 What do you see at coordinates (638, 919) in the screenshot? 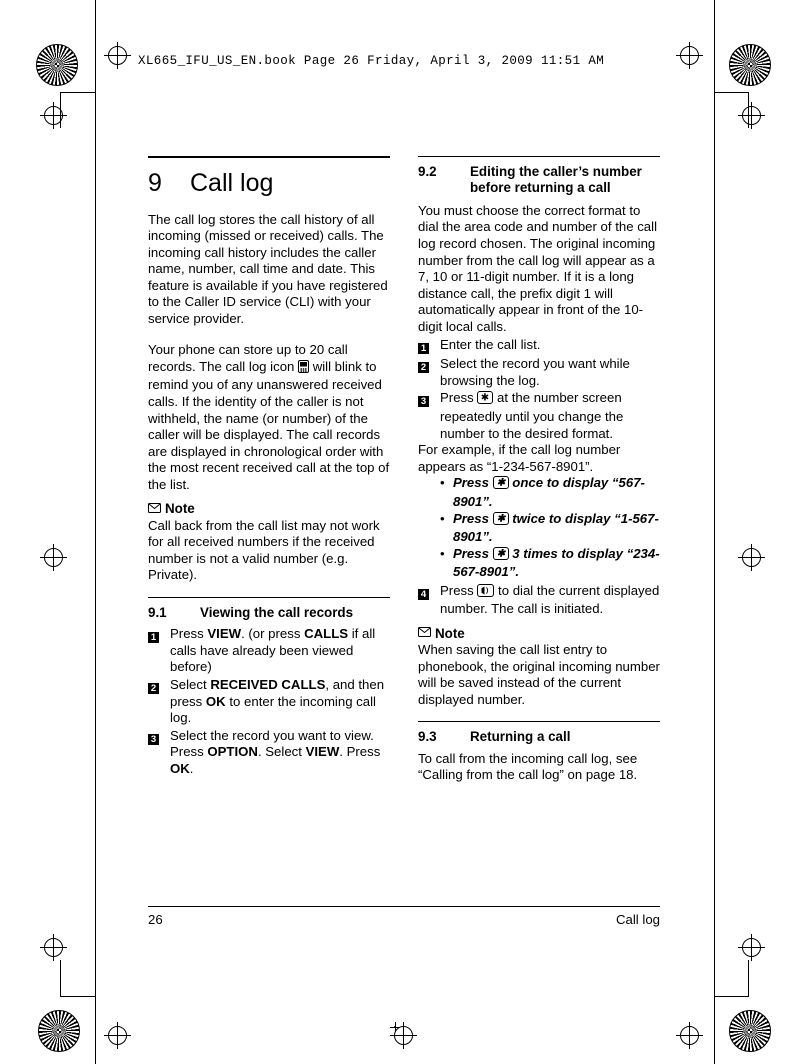
I see `footer-chapter-title: Call log` at bounding box center [638, 919].